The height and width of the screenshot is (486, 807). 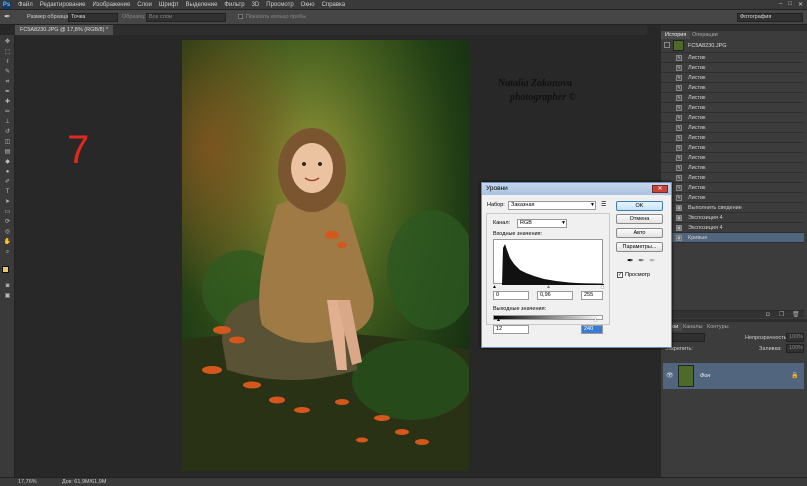 I want to click on input-gamma-field: 0,96, so click(x=555, y=295).